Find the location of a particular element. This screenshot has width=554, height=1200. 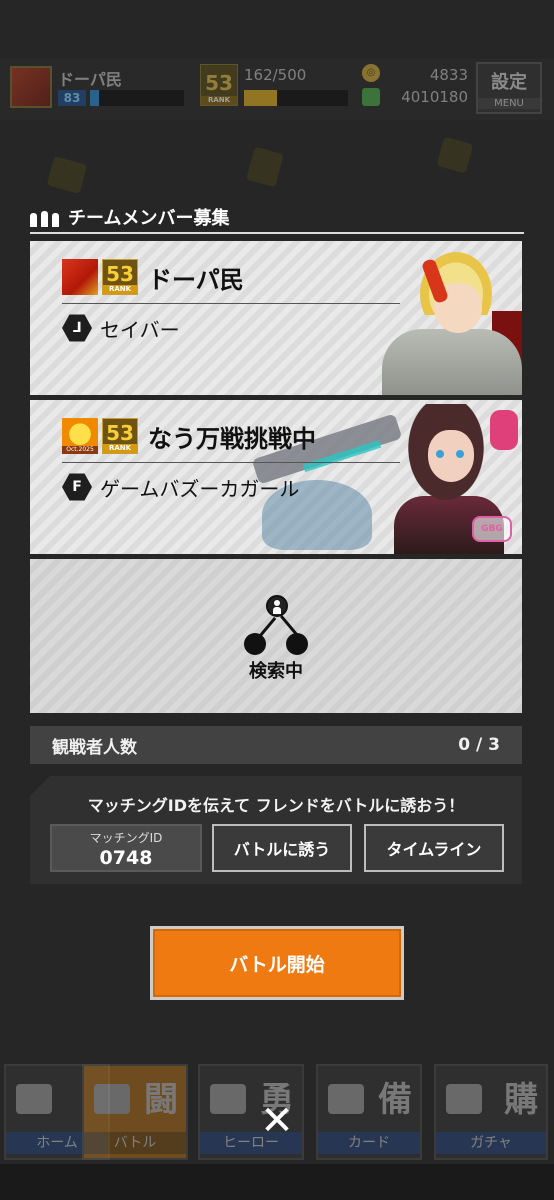

spectator-label: 観戦者人数 is located at coordinates (94, 747).